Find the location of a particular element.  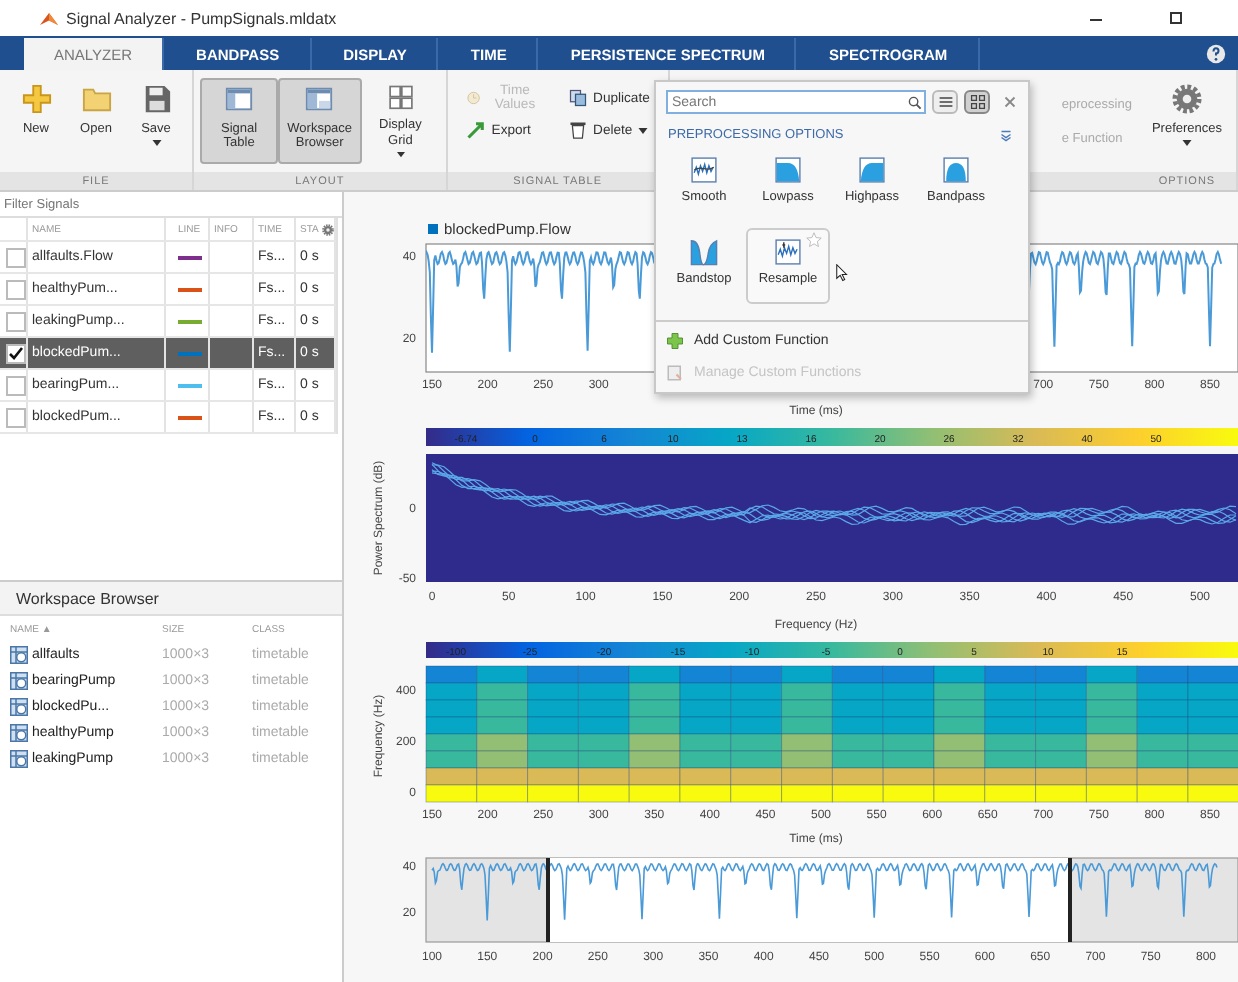

list-view-button is located at coordinates (945, 102).